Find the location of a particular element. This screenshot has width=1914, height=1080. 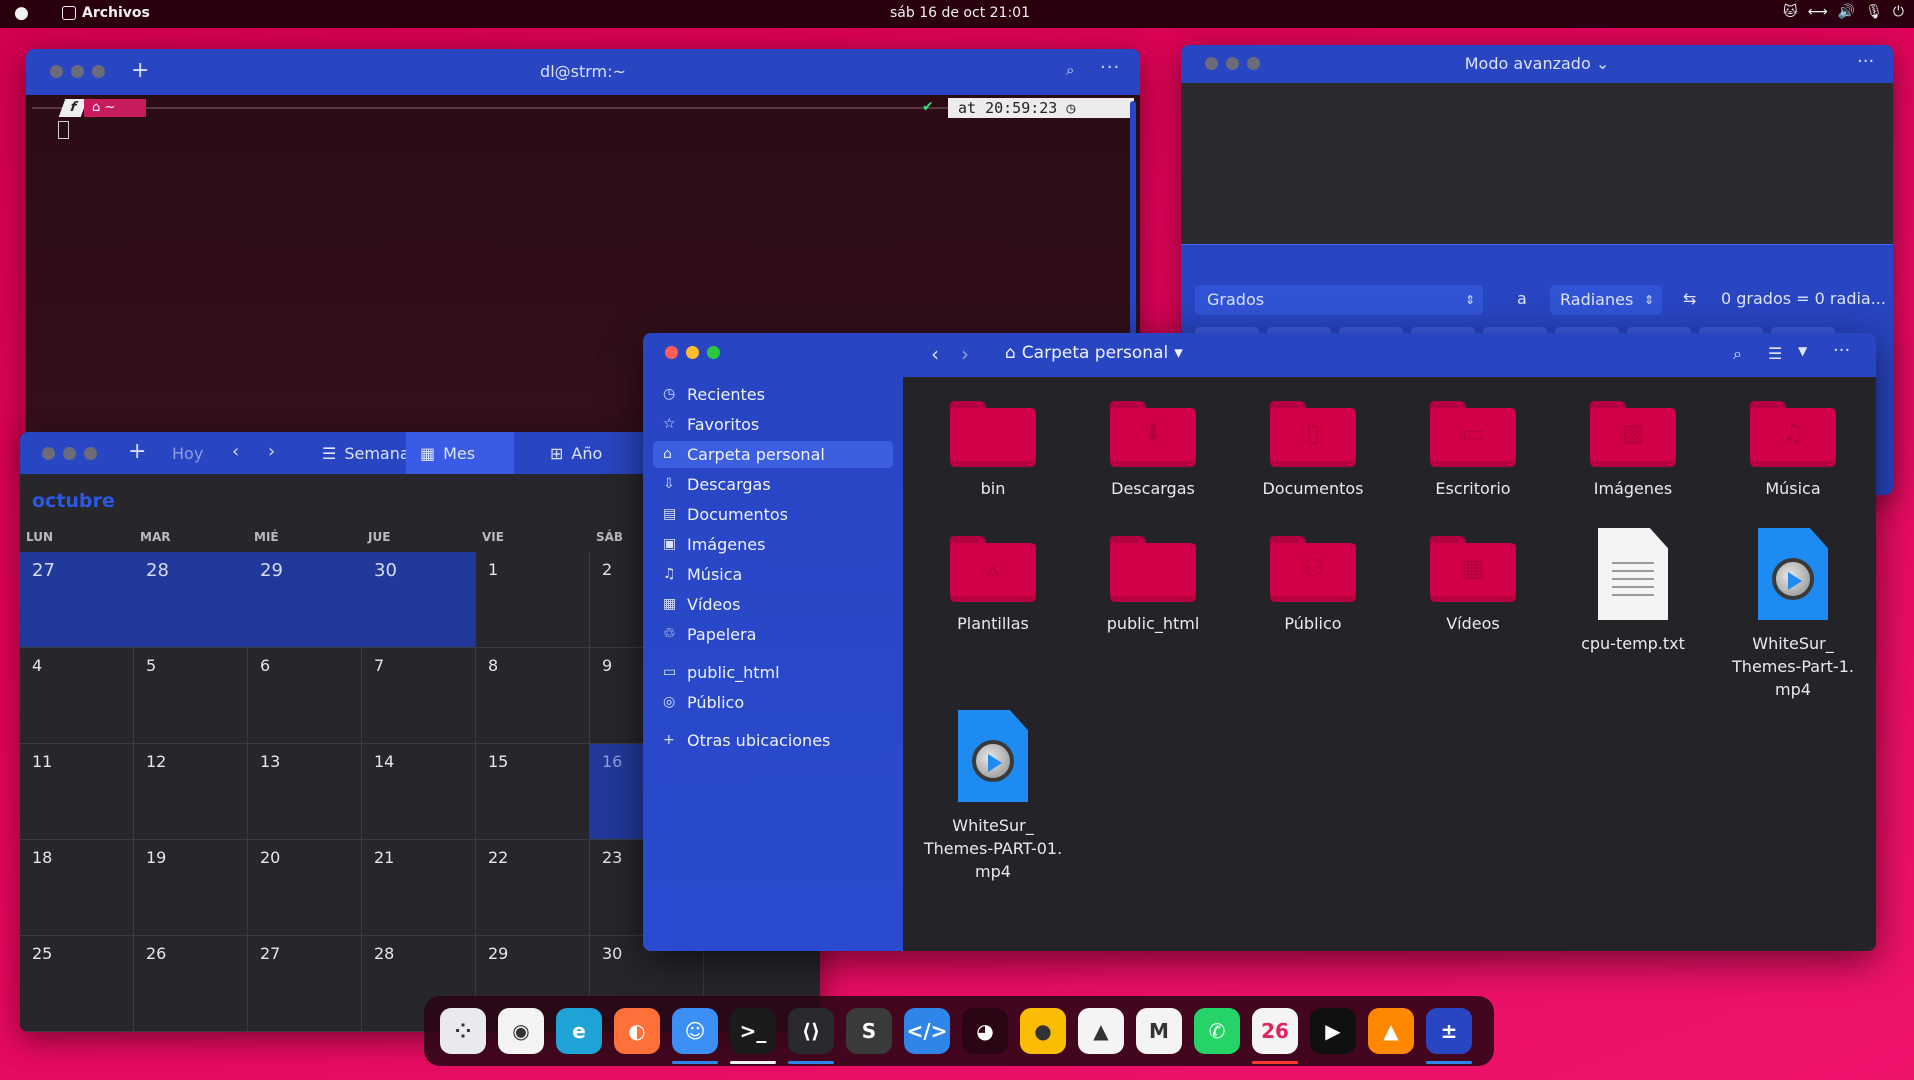

mode-selector: Modo avanzado ⌄ is located at coordinates (1537, 63).